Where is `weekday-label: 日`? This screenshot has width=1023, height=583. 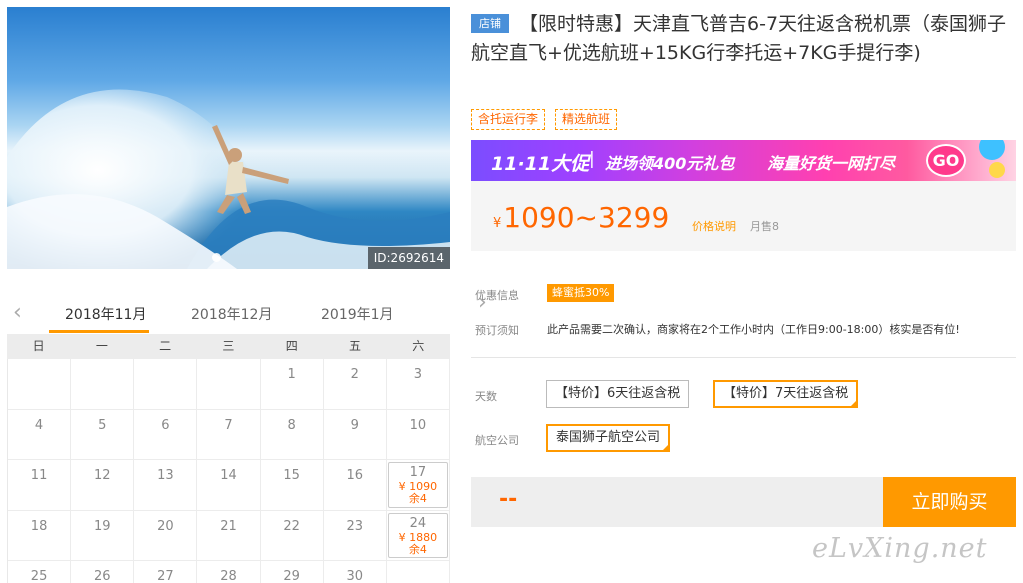 weekday-label: 日 is located at coordinates (38, 346).